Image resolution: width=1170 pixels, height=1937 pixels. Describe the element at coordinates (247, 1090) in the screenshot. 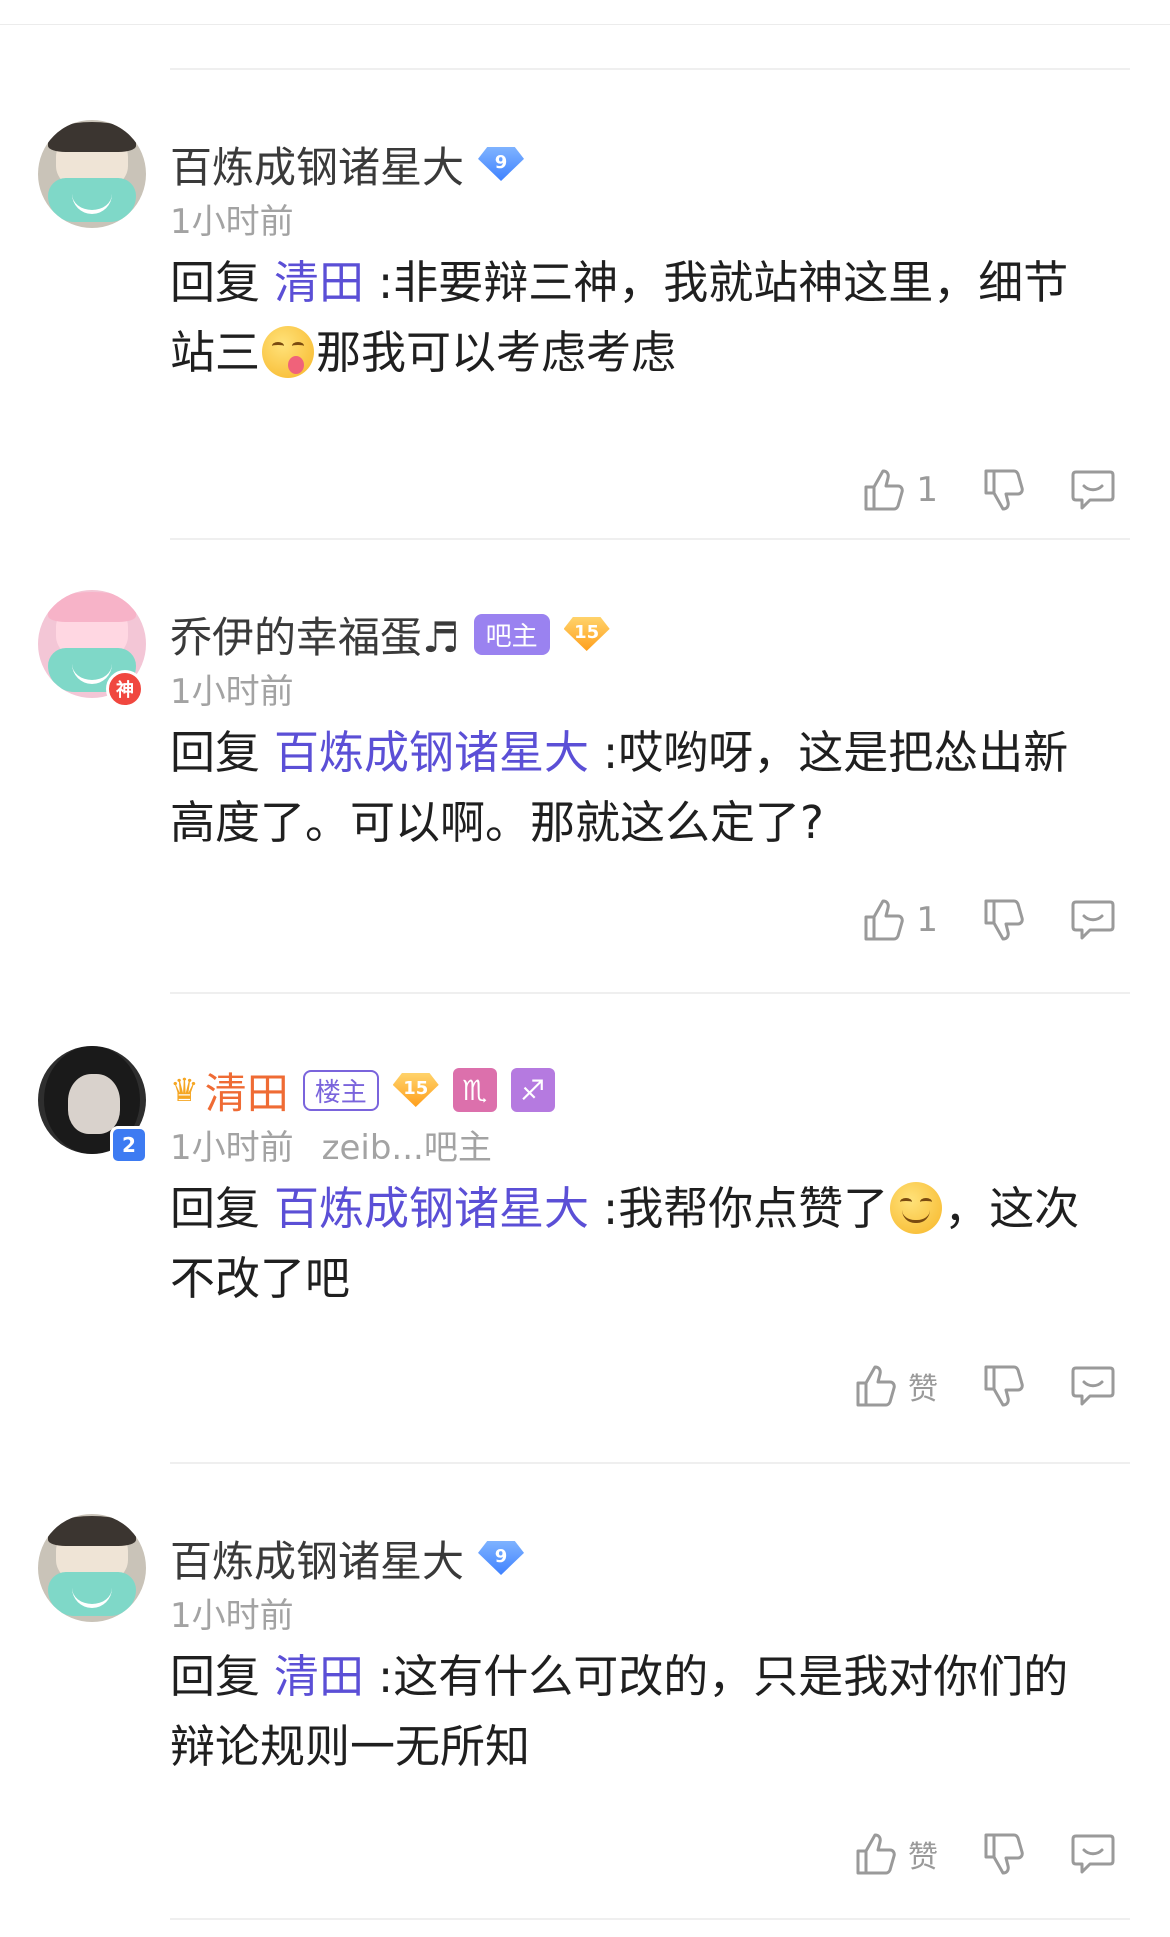

I see `username: 清田` at that location.